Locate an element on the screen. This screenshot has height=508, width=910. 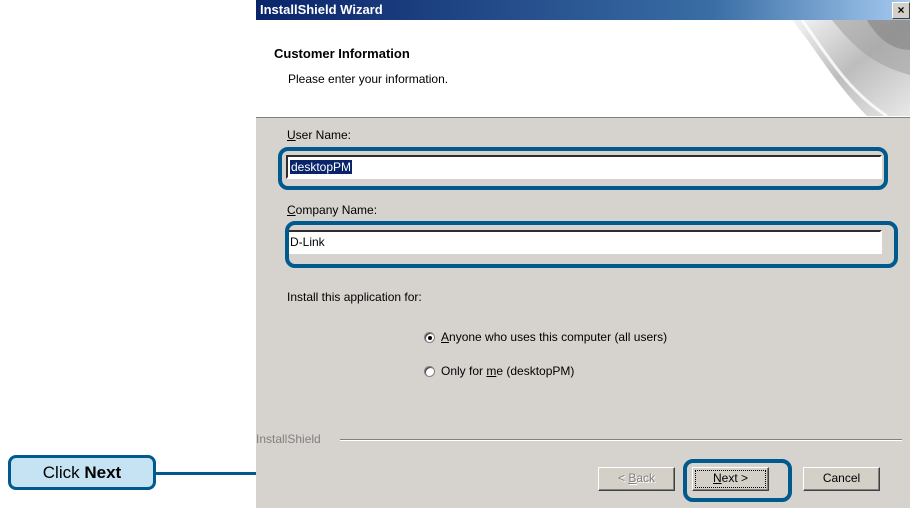
radio-only-me-label: Only for me (desktopPM) is located at coordinates (507, 371).